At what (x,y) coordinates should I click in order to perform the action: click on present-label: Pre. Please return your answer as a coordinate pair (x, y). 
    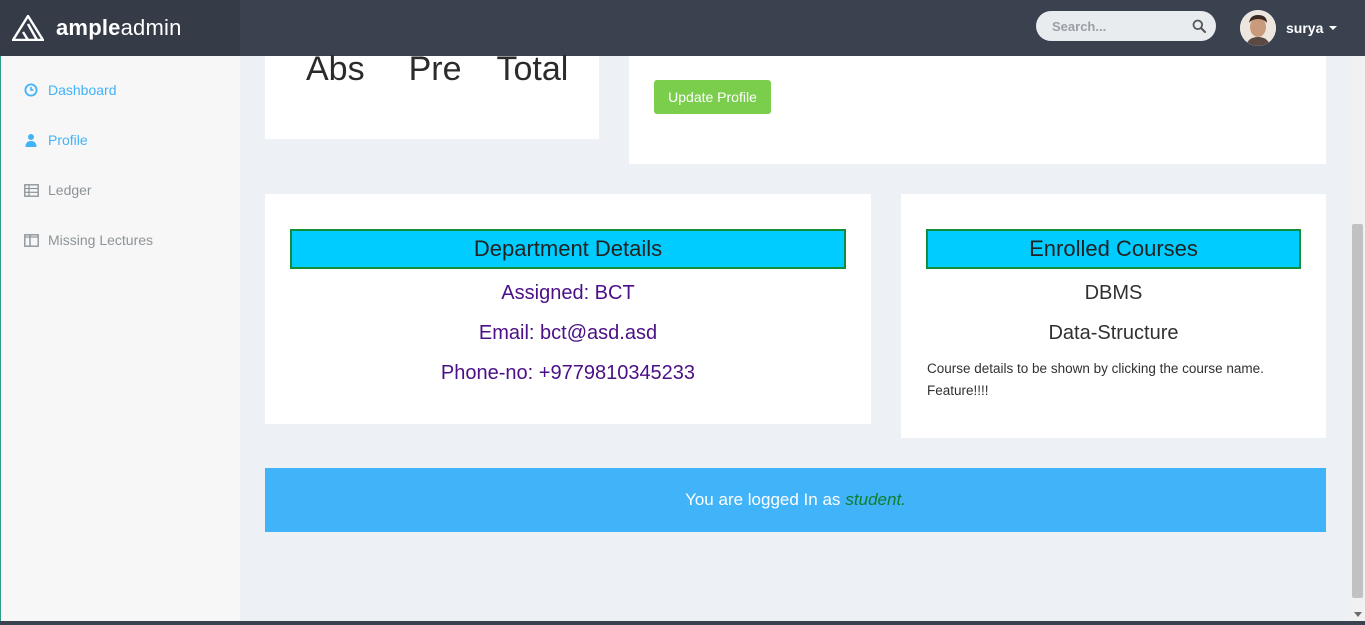
    Looking at the image, I should click on (435, 69).